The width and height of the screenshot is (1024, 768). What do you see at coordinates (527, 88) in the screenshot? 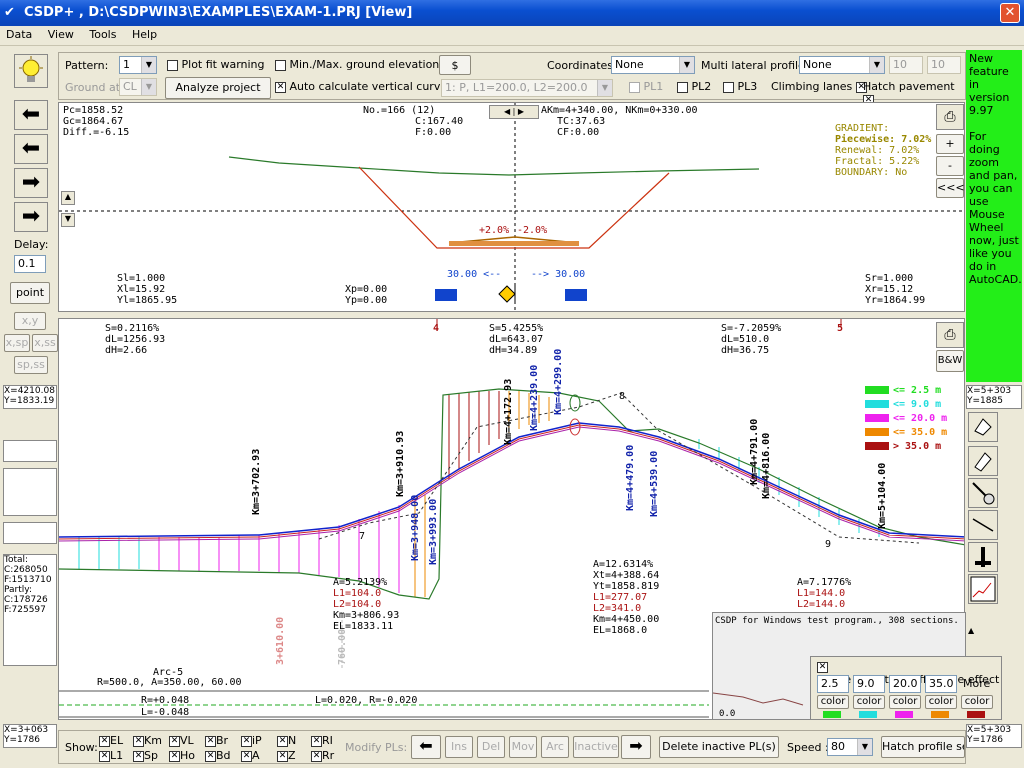
I see `profile-formula-select: 1: P, L1=200.0, L2=200.0 ▼` at bounding box center [527, 88].